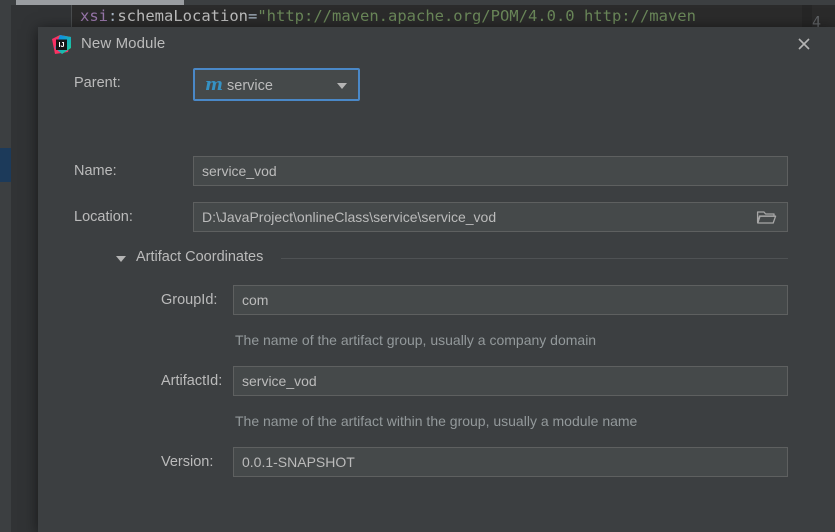  I want to click on close-icon, so click(804, 44).